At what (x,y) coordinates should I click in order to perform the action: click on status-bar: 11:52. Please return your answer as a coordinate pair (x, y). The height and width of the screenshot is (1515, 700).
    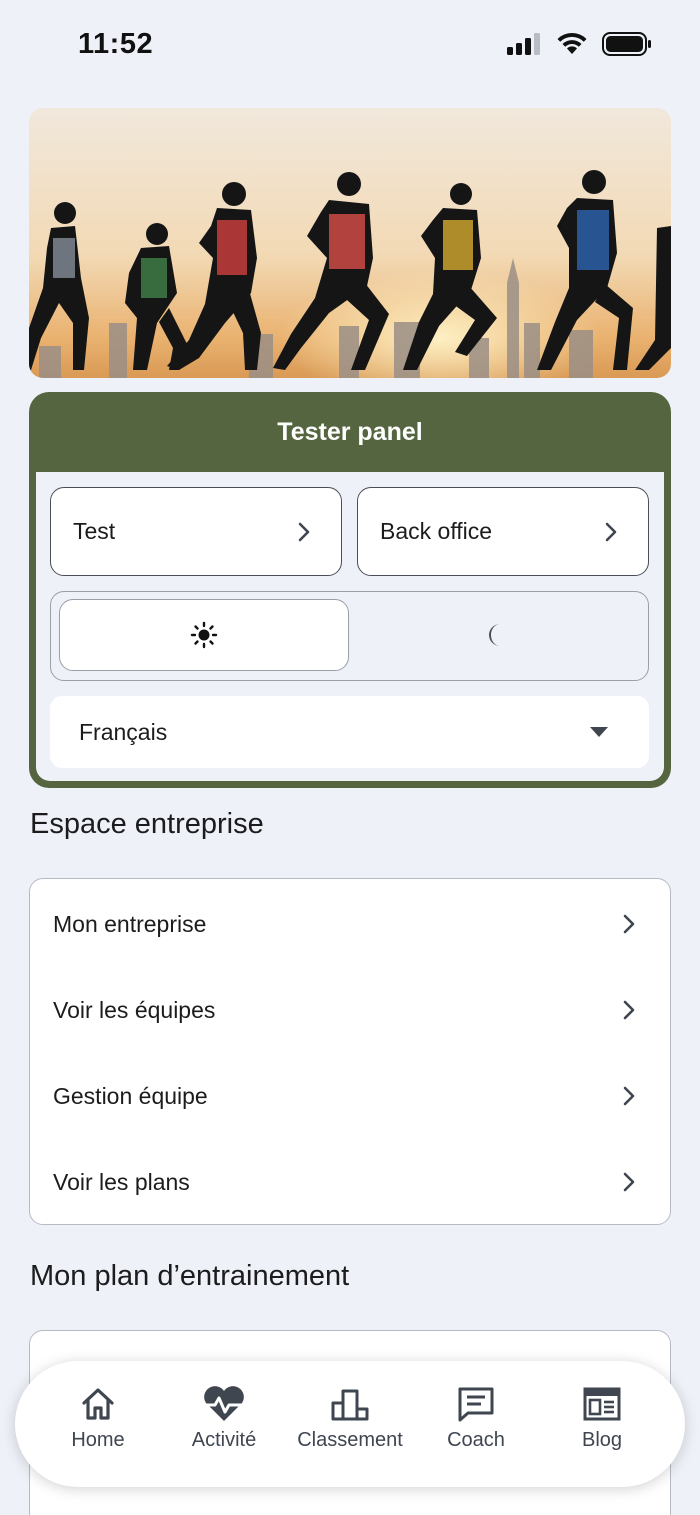
    Looking at the image, I should click on (350, 46).